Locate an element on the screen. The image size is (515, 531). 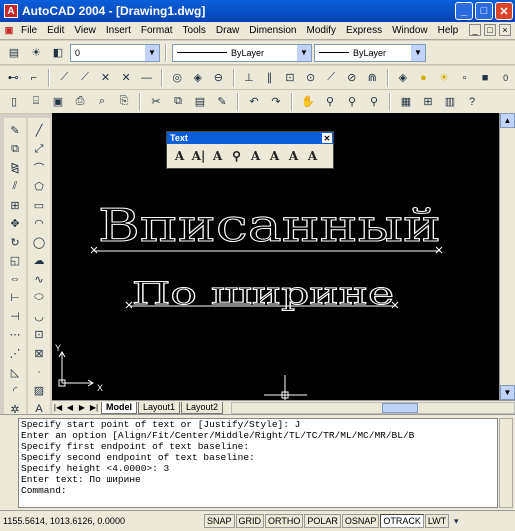
document-icon: ▣ is located at coordinates (9, 31).